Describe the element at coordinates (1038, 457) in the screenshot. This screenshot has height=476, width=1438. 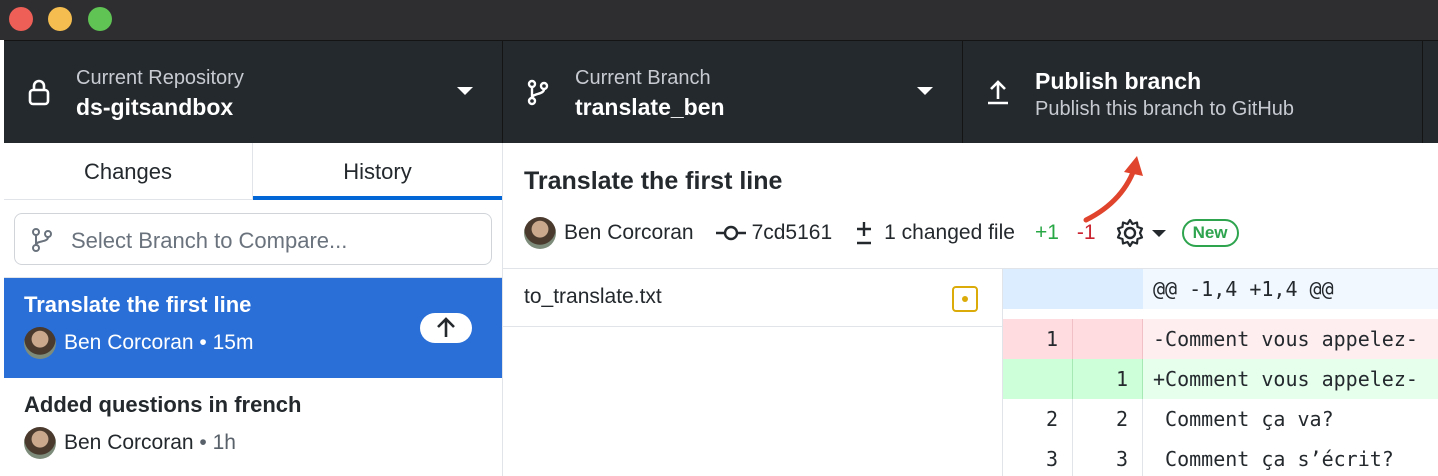
I see `old-line-number: 3` at that location.